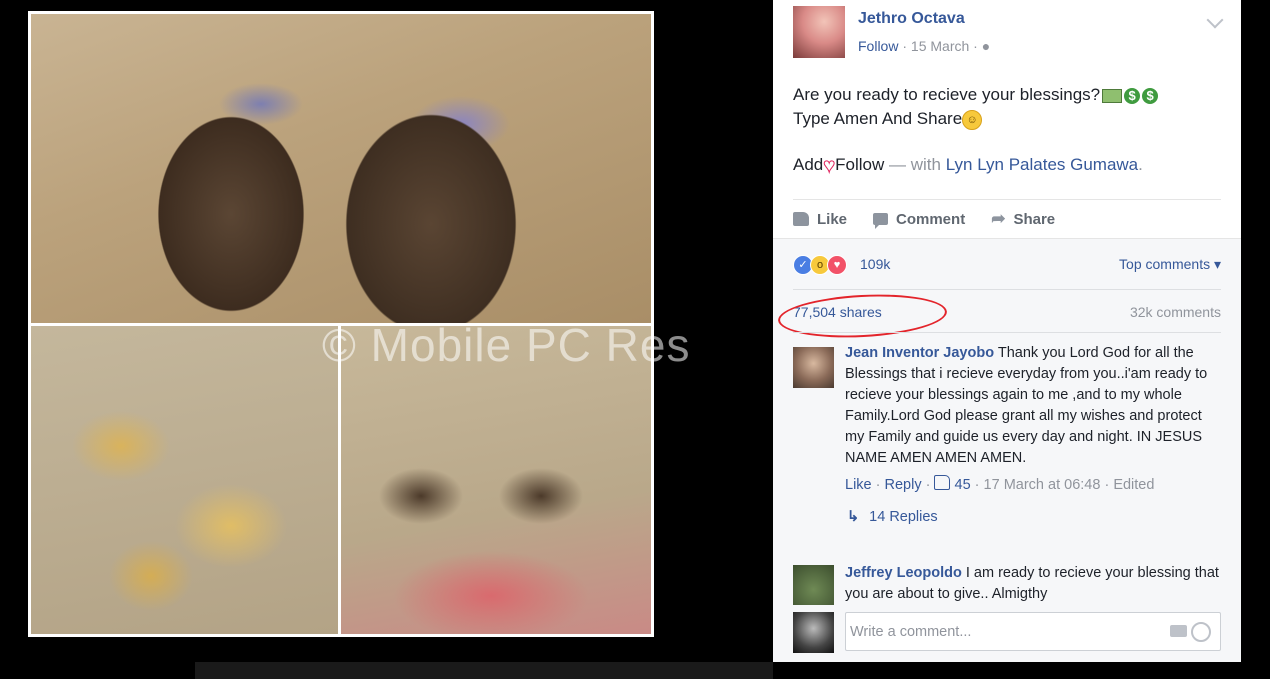  I want to click on comment-time: 17 March at 06:48, so click(1042, 485).